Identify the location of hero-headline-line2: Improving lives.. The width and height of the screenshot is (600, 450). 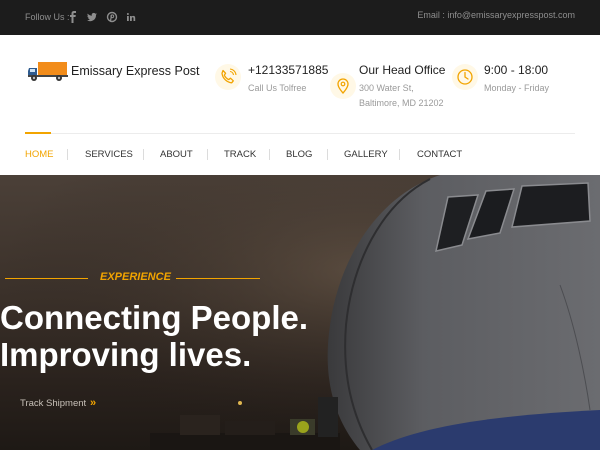
(126, 354).